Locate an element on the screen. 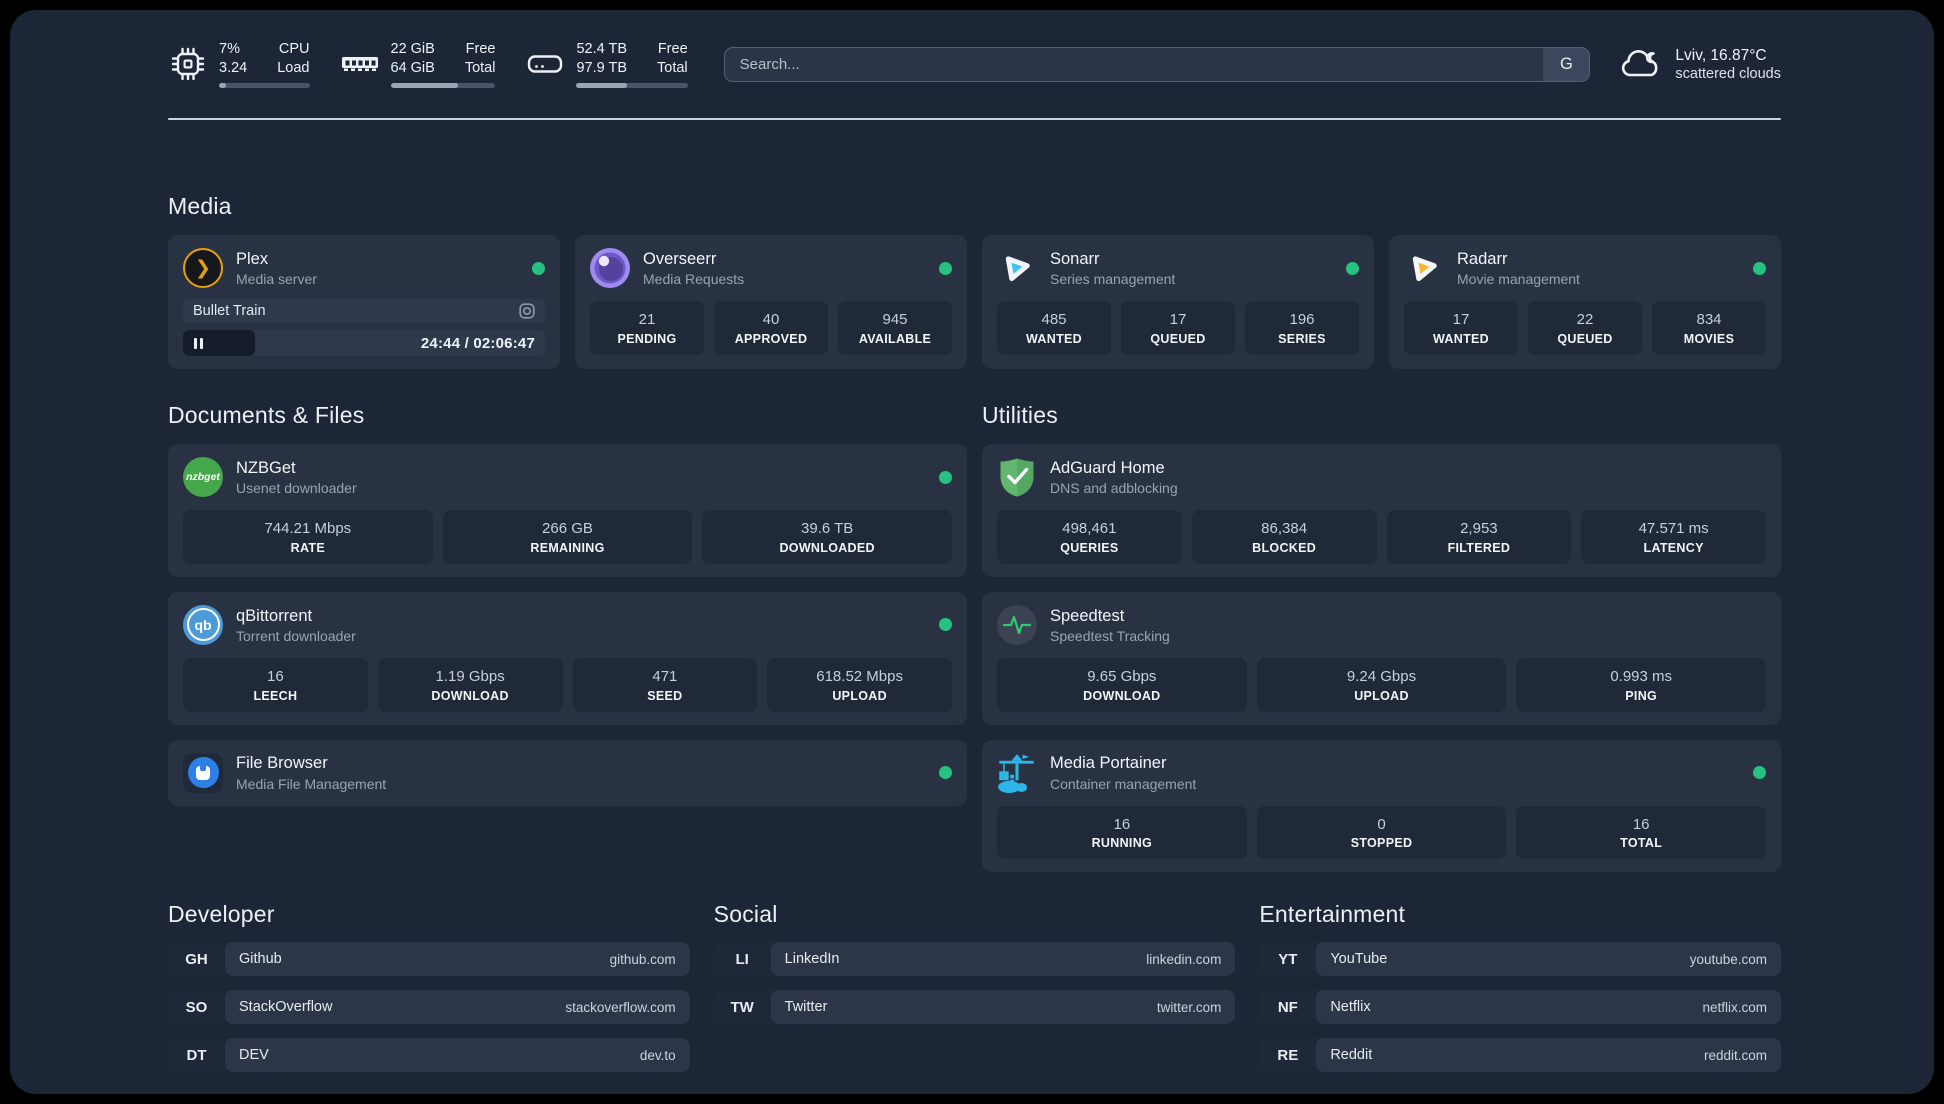 This screenshot has height=1104, width=1944. stat-value: 945 is located at coordinates (895, 319).